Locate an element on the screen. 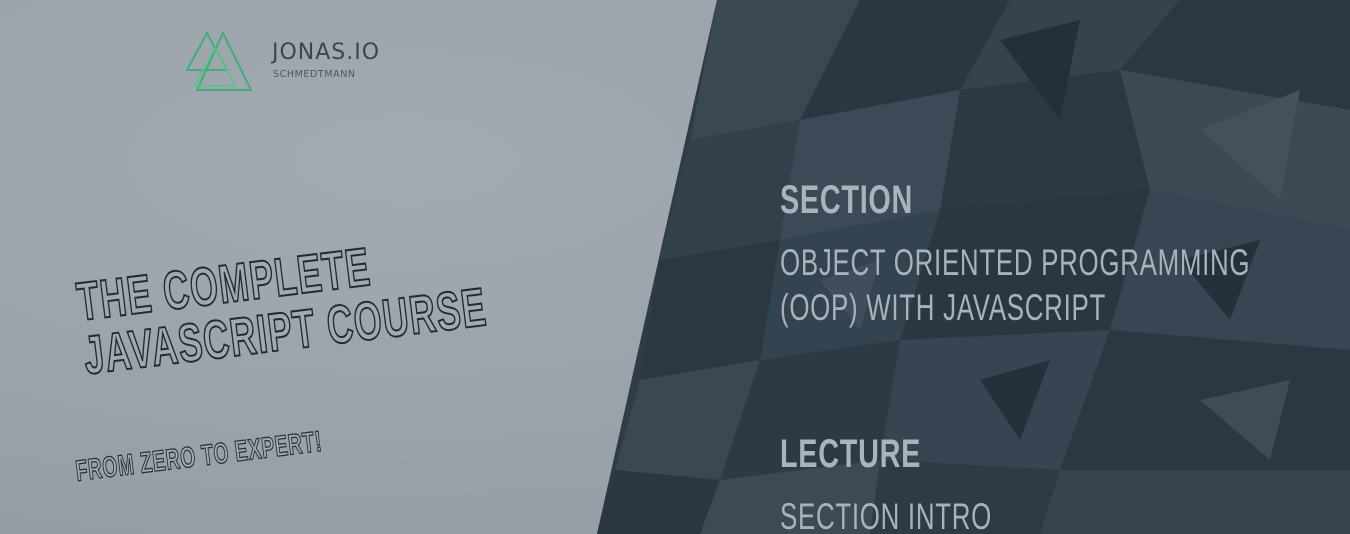 The image size is (1350, 534). section-title-line-1: OBJECT ORIENTED PROGRAMMING is located at coordinates (1015, 262).